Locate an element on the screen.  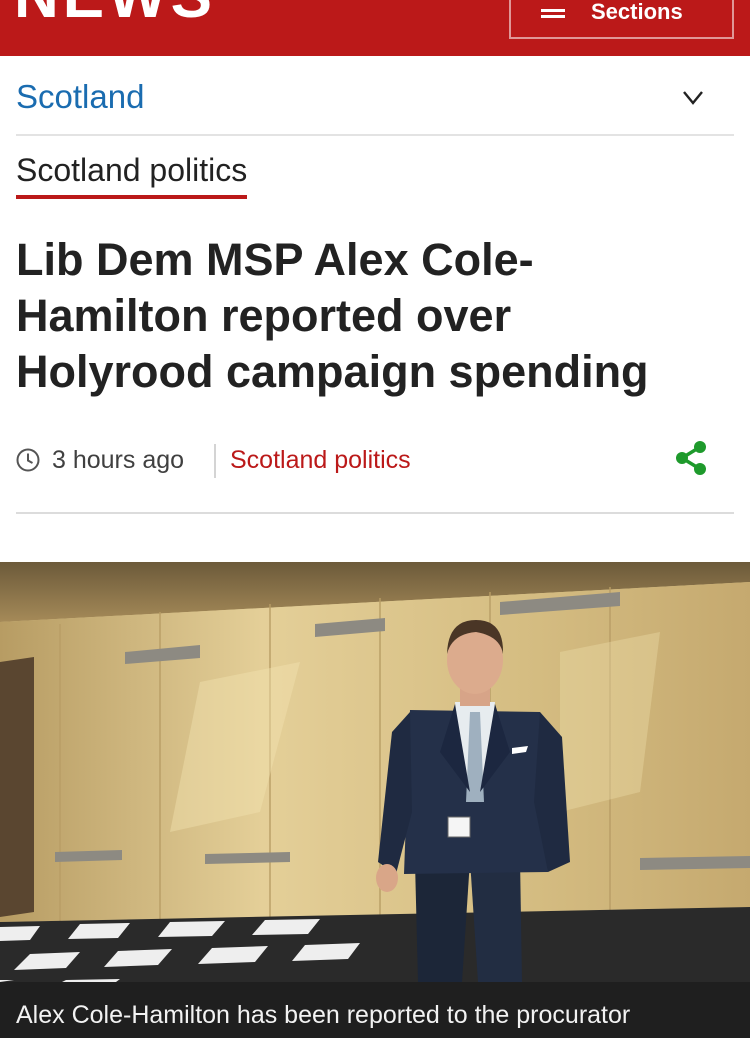
menu-icon is located at coordinates (553, 16).